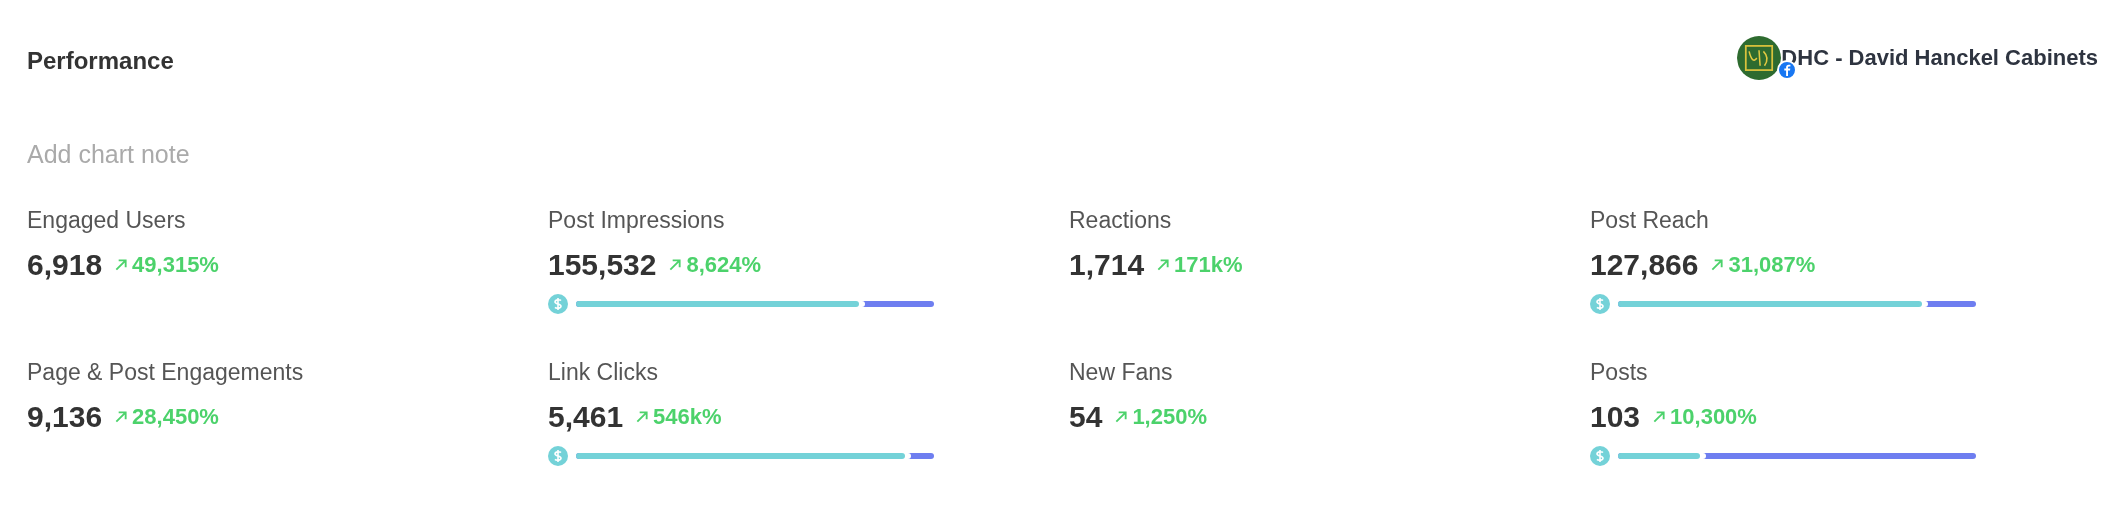 Image resolution: width=2126 pixels, height=508 pixels. What do you see at coordinates (1644, 265) in the screenshot?
I see `metric-value: 127,866` at bounding box center [1644, 265].